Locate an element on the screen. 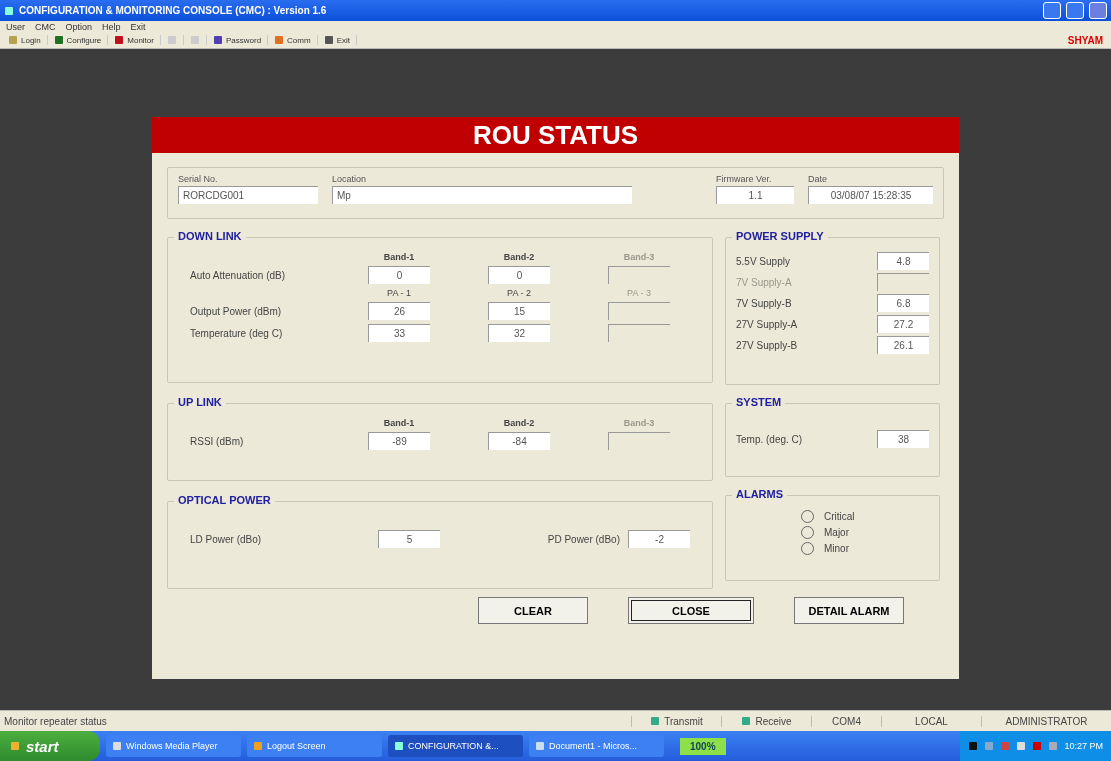  dialog-button: CLEAR is located at coordinates (533, 610).